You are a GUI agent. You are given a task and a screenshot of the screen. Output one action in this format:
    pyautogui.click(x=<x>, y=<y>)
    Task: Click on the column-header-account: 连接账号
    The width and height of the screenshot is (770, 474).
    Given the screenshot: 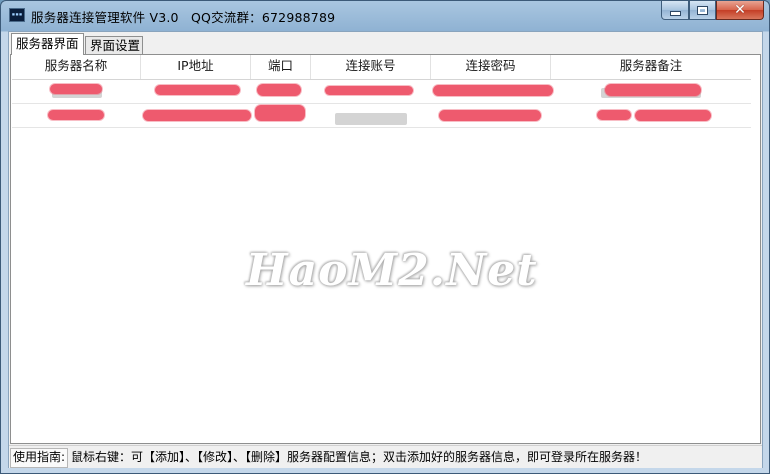 What is the action you would take?
    pyautogui.click(x=371, y=67)
    